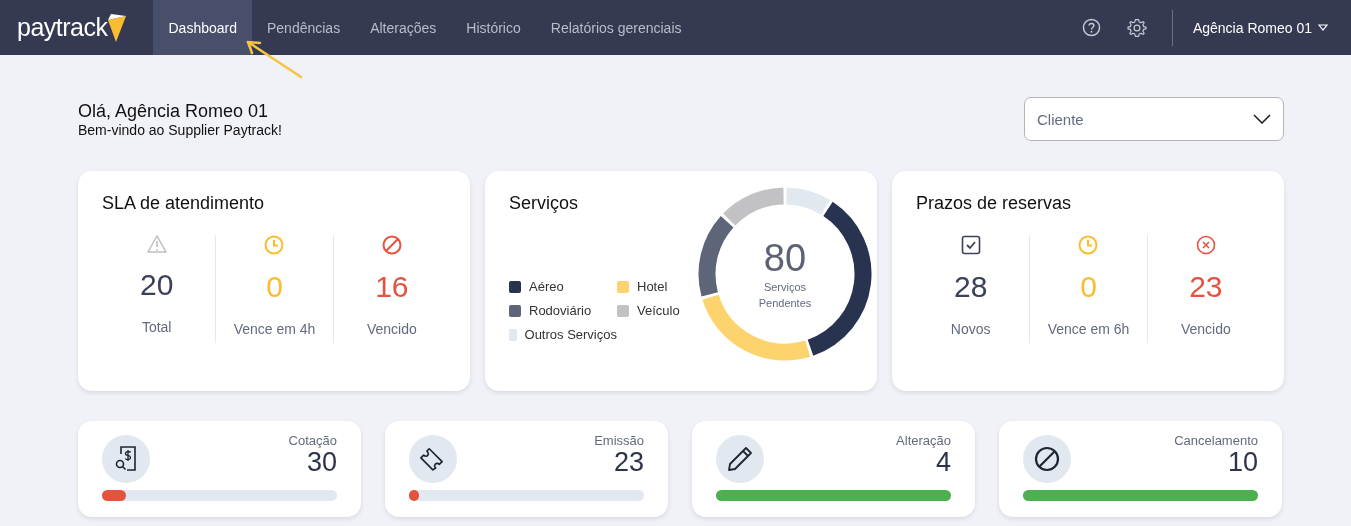 This screenshot has width=1351, height=526. I want to click on arrow-annotation, so click(274, 59).